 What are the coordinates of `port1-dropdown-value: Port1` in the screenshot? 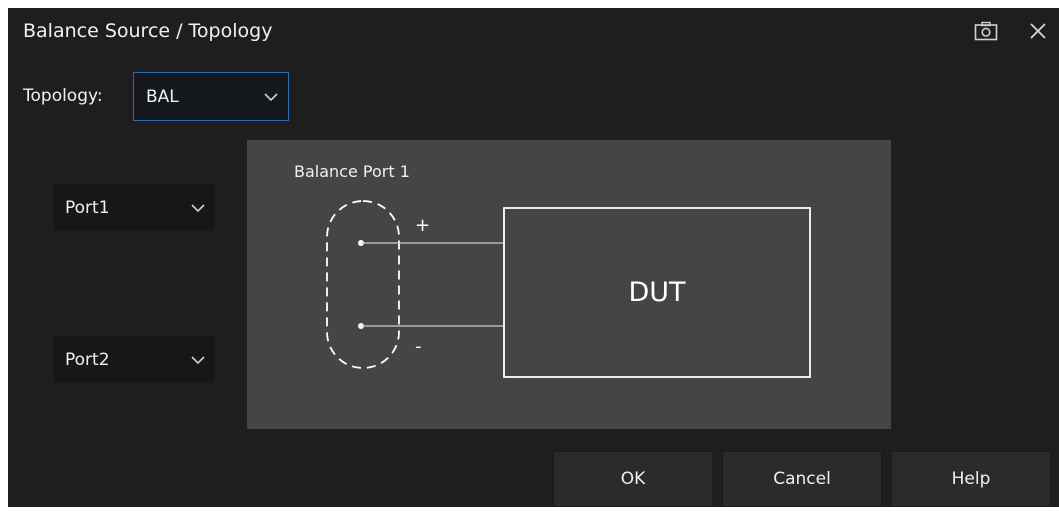 It's located at (87, 207).